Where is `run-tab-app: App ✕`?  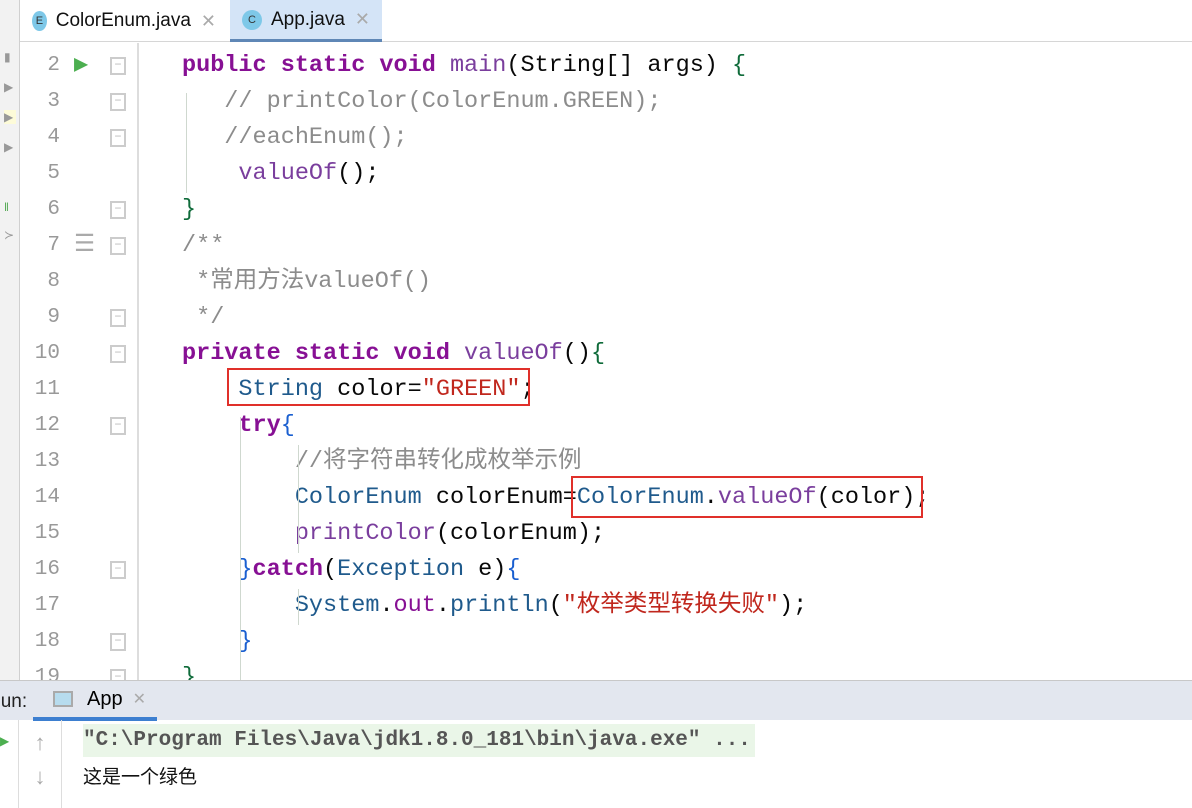 run-tab-app: App ✕ is located at coordinates (95, 701).